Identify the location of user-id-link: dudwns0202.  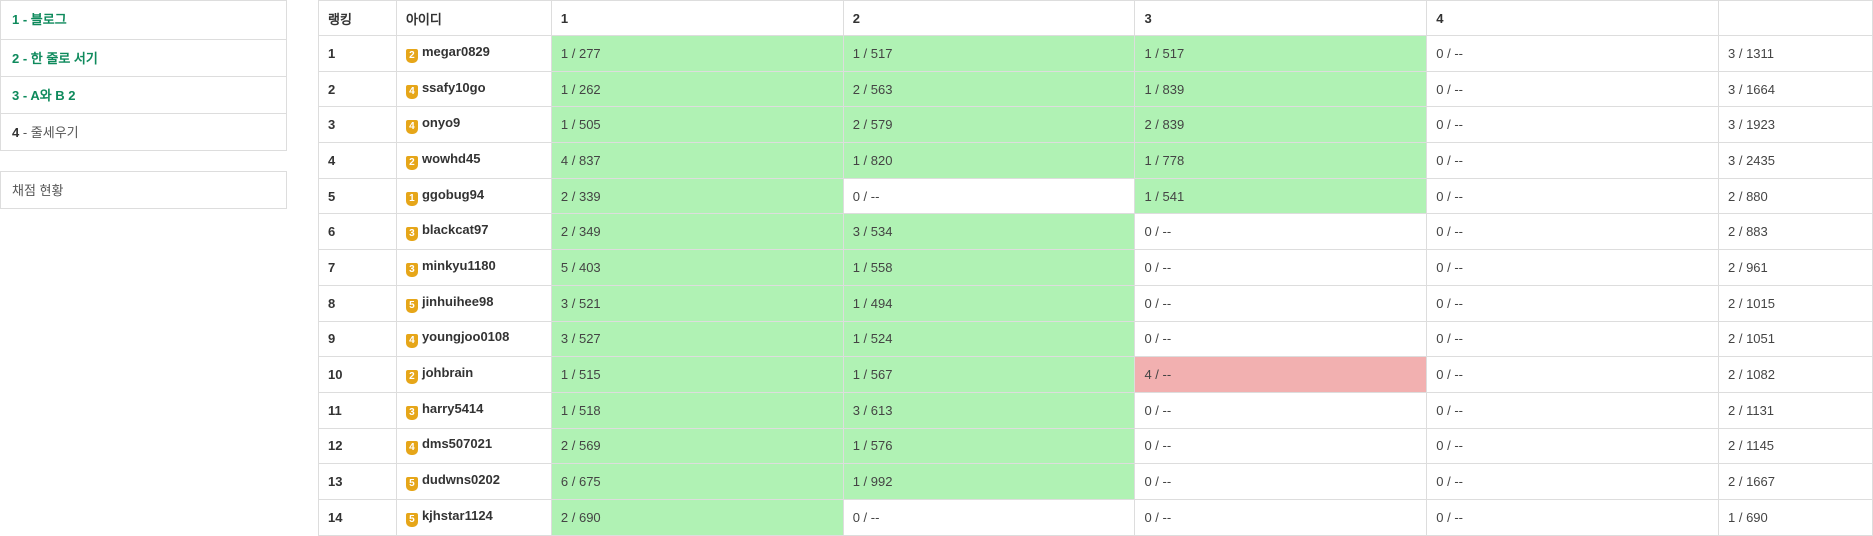
(461, 479).